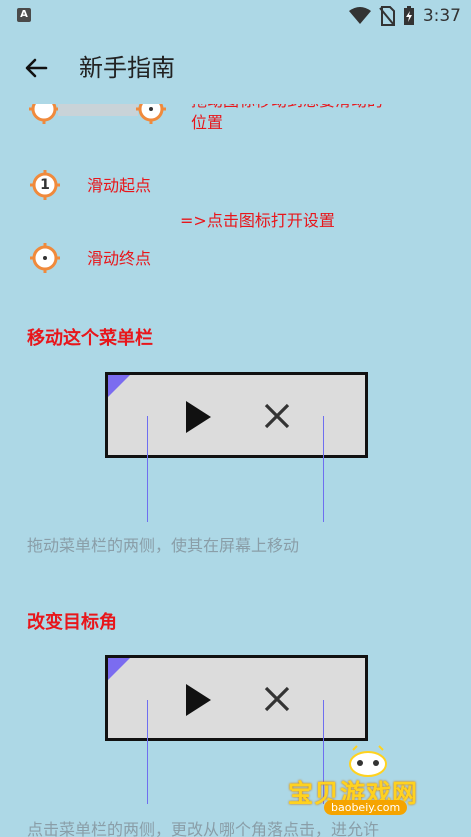 Image resolution: width=471 pixels, height=837 pixels. What do you see at coordinates (366, 807) in the screenshot?
I see `watermark-url: baobeiy.com` at bounding box center [366, 807].